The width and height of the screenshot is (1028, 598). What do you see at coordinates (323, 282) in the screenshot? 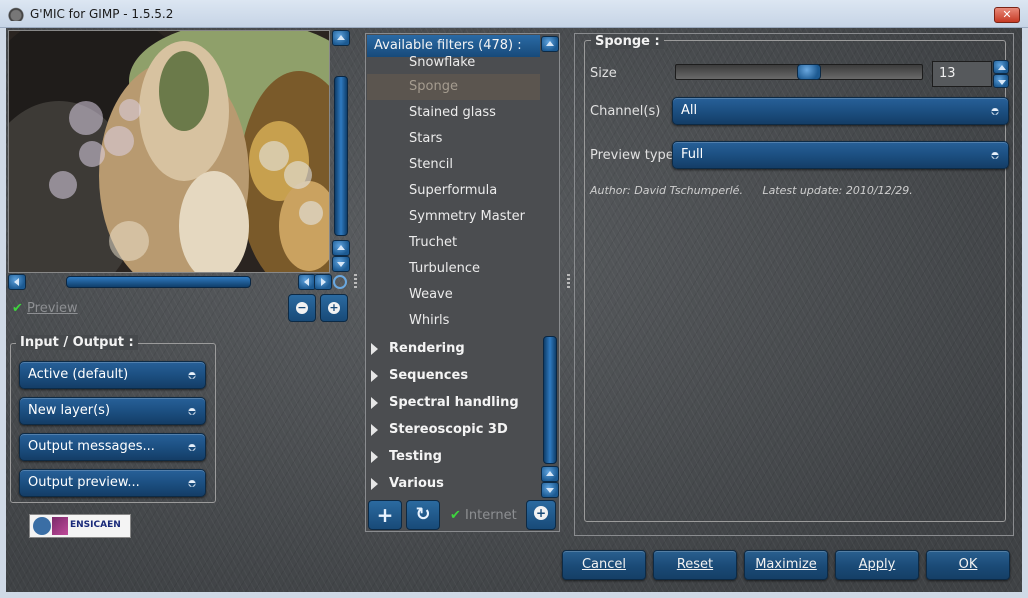
I see `preview-scroll-right-button` at bounding box center [323, 282].